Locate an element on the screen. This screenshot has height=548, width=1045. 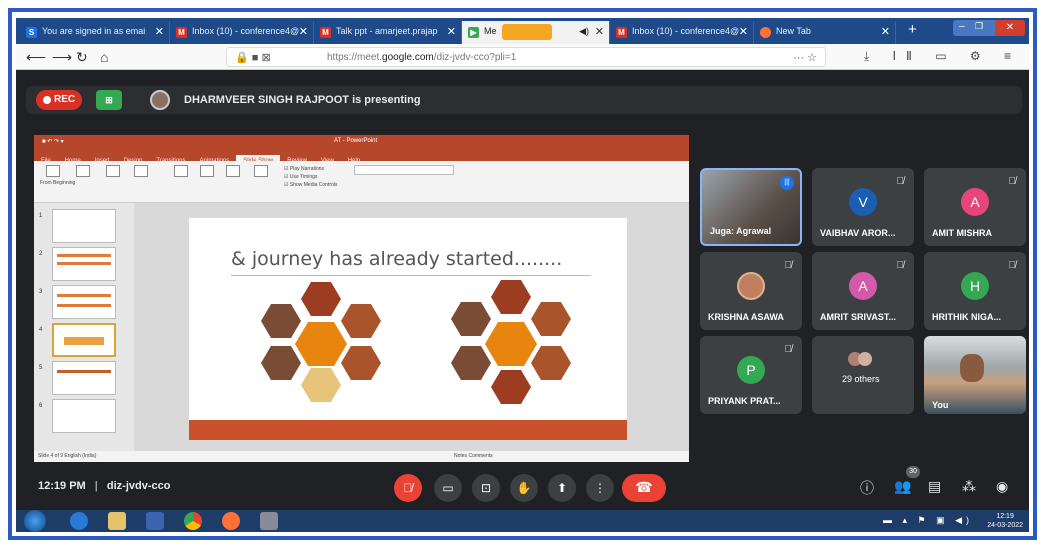
close-window-icon: ✕ is located at coordinates (1010, 28).